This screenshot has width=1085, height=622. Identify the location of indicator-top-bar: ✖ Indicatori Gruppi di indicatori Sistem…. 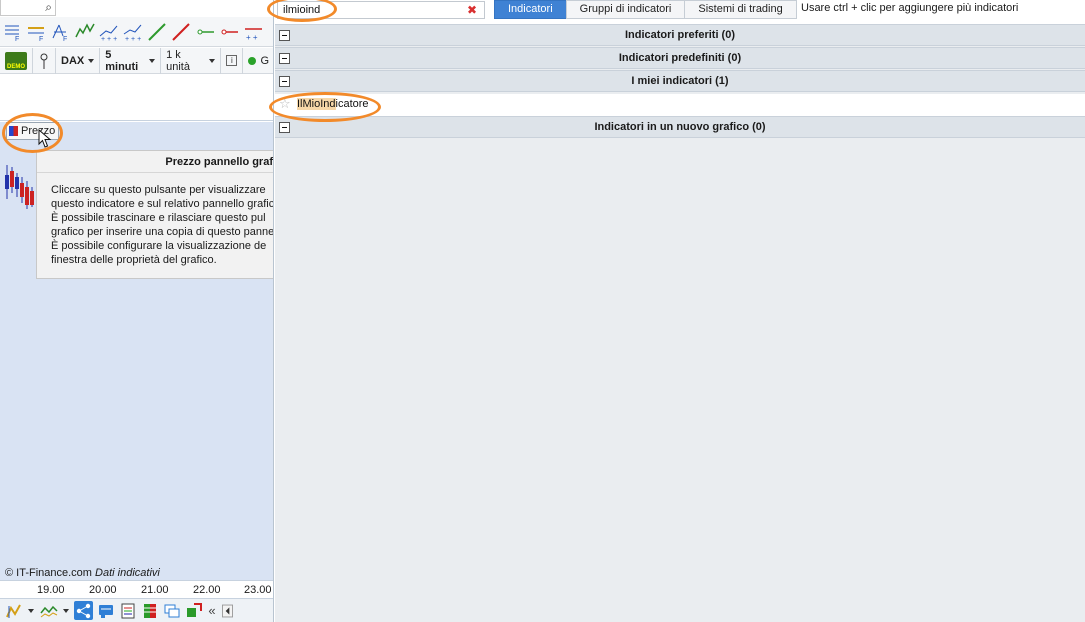
(680, 12).